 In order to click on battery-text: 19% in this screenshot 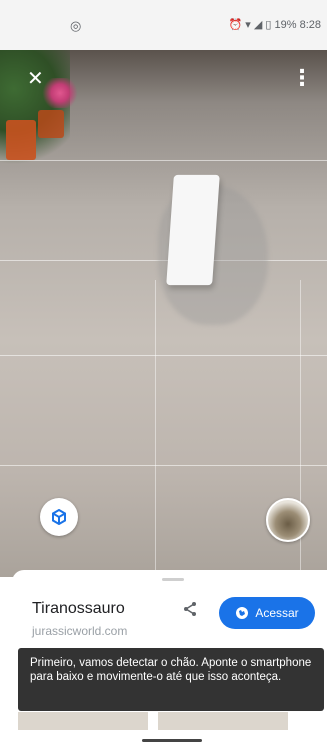, I will do `click(285, 25)`.